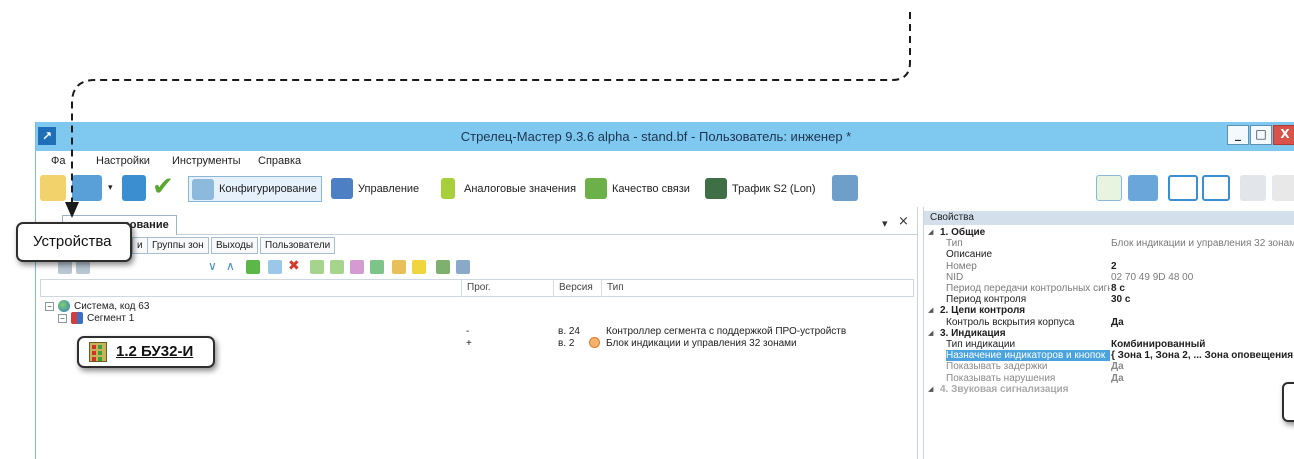 Image resolution: width=1294 pixels, height=459 pixels. What do you see at coordinates (1283, 135) in the screenshot?
I see `close-button: X` at bounding box center [1283, 135].